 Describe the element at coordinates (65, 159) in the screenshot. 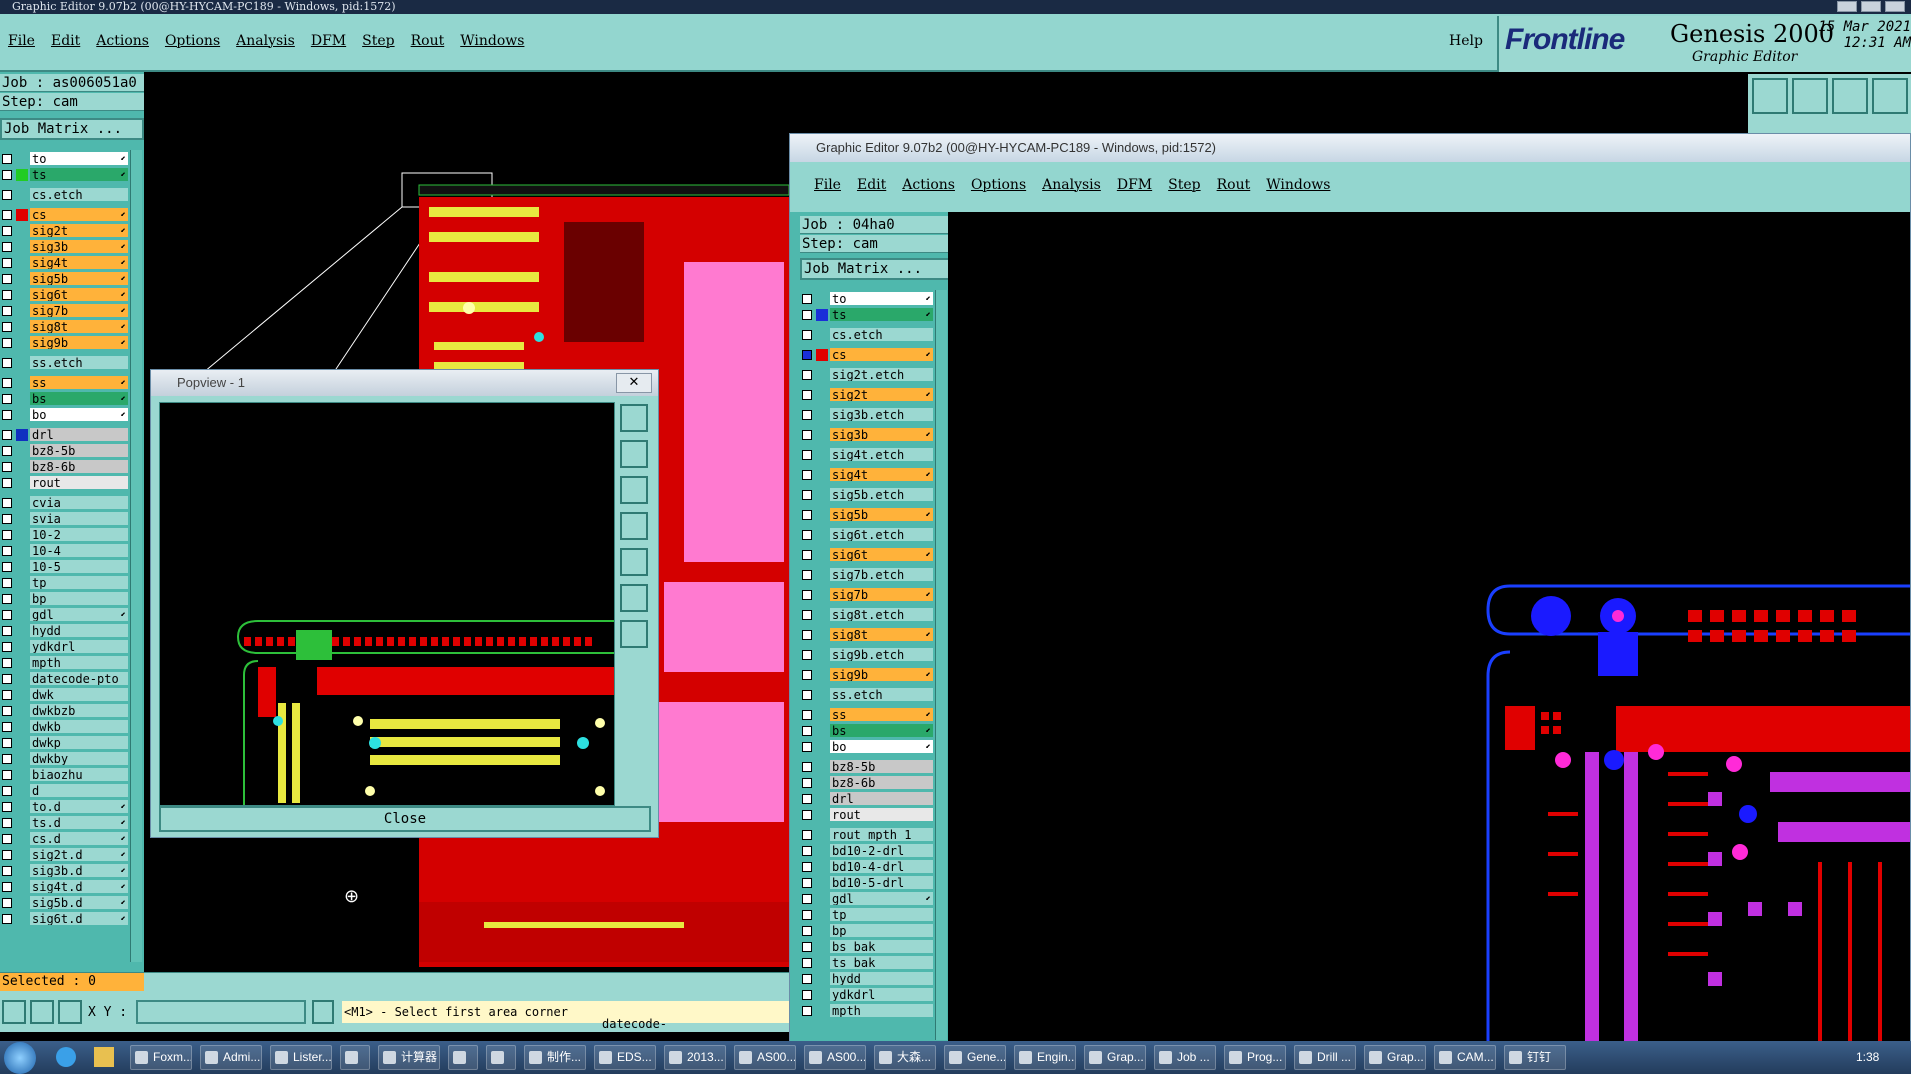

I see `layer-row: to ⬋` at that location.